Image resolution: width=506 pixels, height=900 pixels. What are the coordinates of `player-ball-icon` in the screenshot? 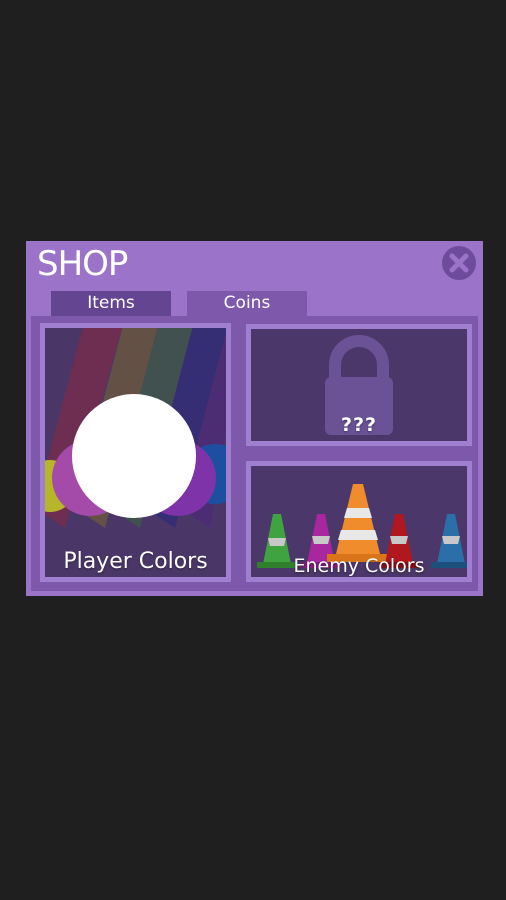 It's located at (135, 452).